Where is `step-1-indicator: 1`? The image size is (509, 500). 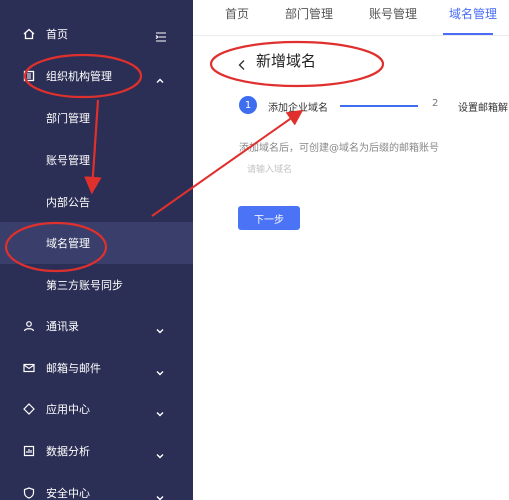 step-1-indicator: 1 is located at coordinates (248, 105).